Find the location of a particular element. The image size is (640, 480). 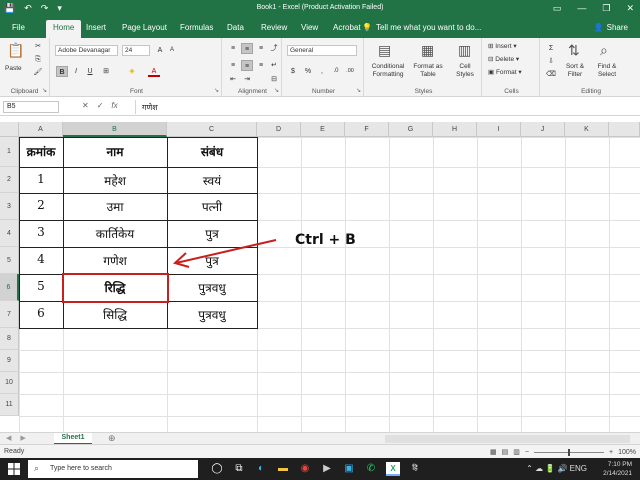

zoom-out-icon: − is located at coordinates (527, 452).